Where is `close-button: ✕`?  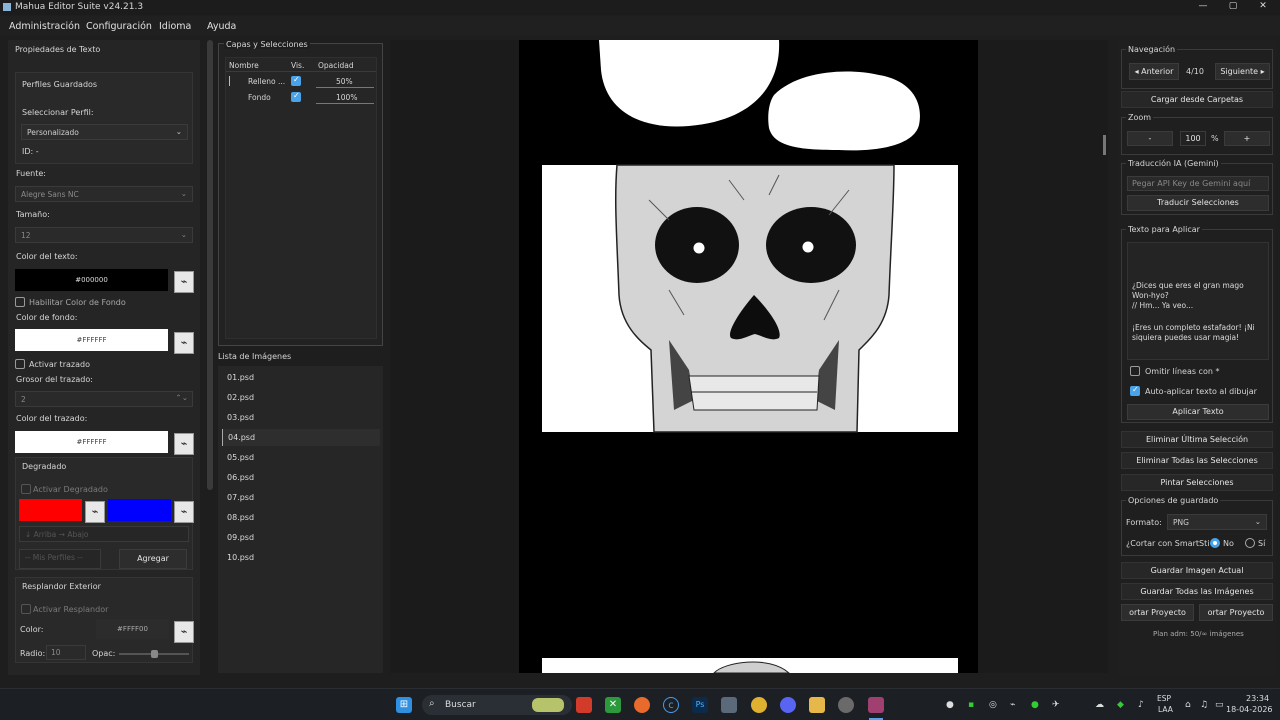 close-button: ✕ is located at coordinates (1263, 7).